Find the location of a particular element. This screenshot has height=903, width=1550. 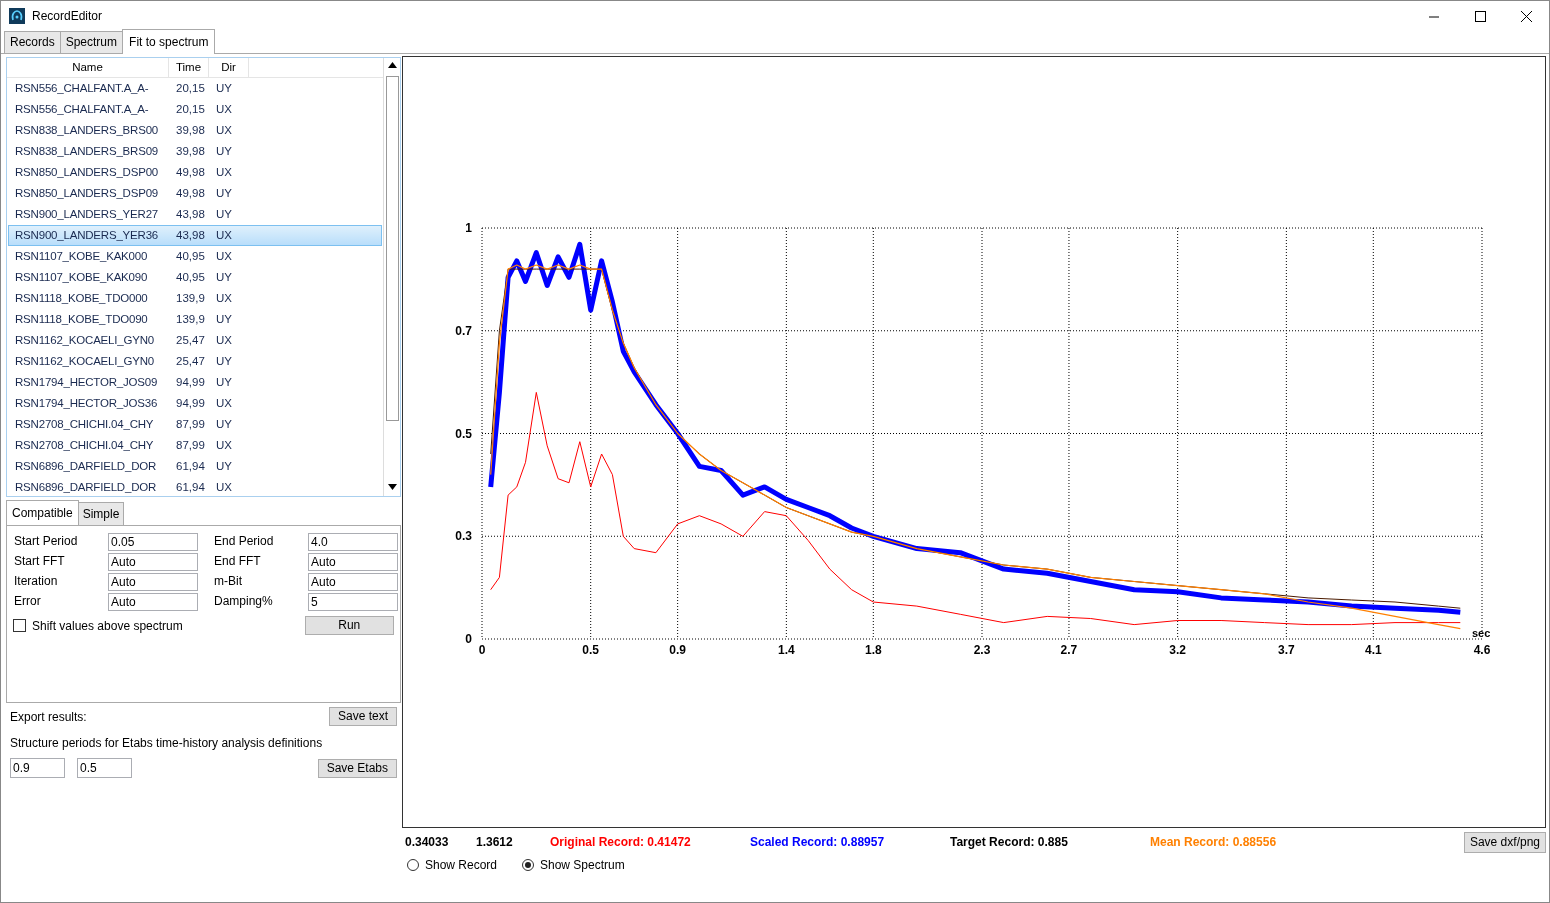

readout: Target Record: 0.885 is located at coordinates (1009, 842).